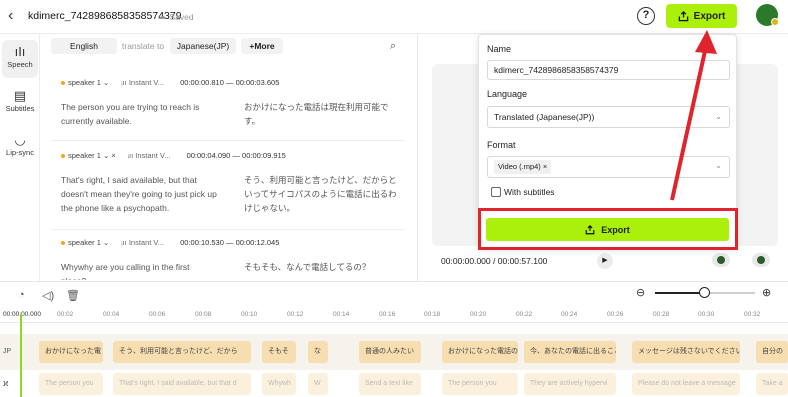  What do you see at coordinates (236, 155) in the screenshot?
I see `segment-time: 00:00:04.090 — 00:00:09.915` at bounding box center [236, 155].